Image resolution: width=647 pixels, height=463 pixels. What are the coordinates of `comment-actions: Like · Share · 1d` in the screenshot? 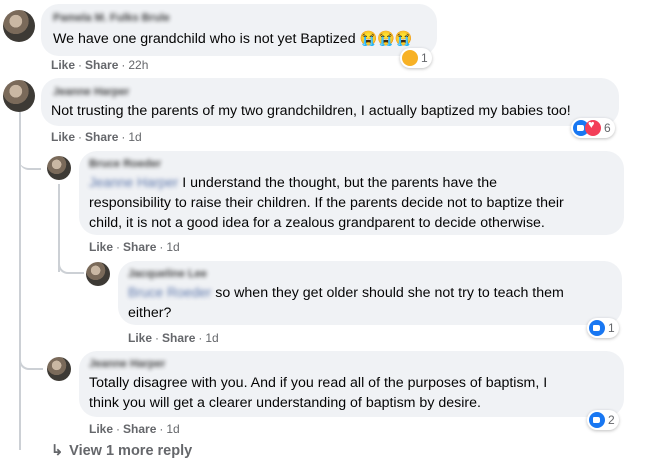 It's located at (96, 137).